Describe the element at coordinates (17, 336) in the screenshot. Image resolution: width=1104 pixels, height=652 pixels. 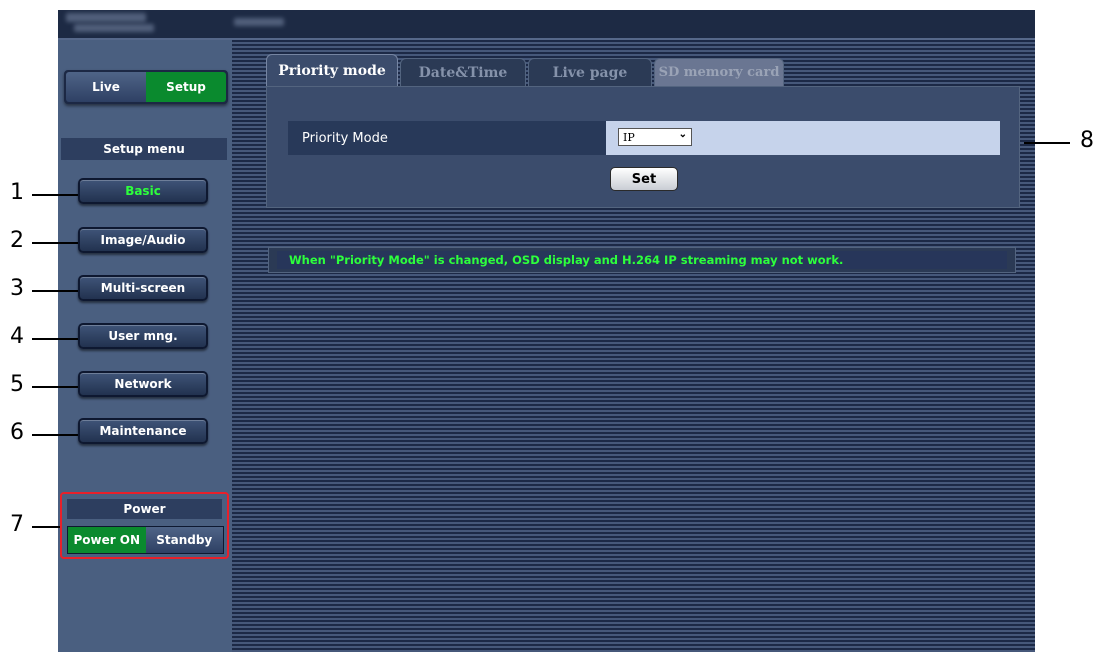
I see `callout-4: 4` at that location.